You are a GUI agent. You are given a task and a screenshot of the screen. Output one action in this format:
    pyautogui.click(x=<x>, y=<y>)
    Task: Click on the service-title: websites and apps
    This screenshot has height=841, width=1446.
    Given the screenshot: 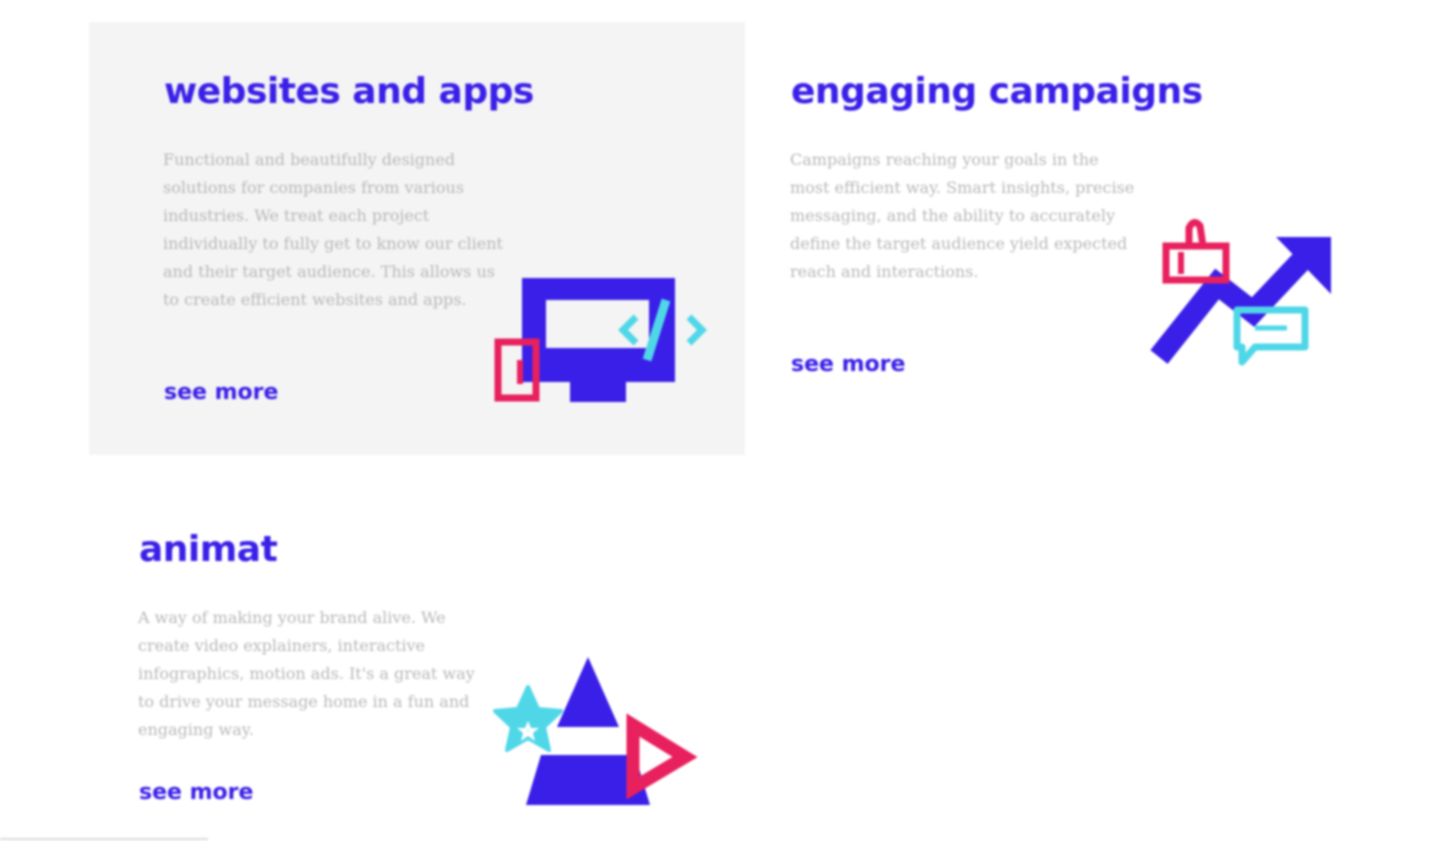 What is the action you would take?
    pyautogui.click(x=349, y=91)
    